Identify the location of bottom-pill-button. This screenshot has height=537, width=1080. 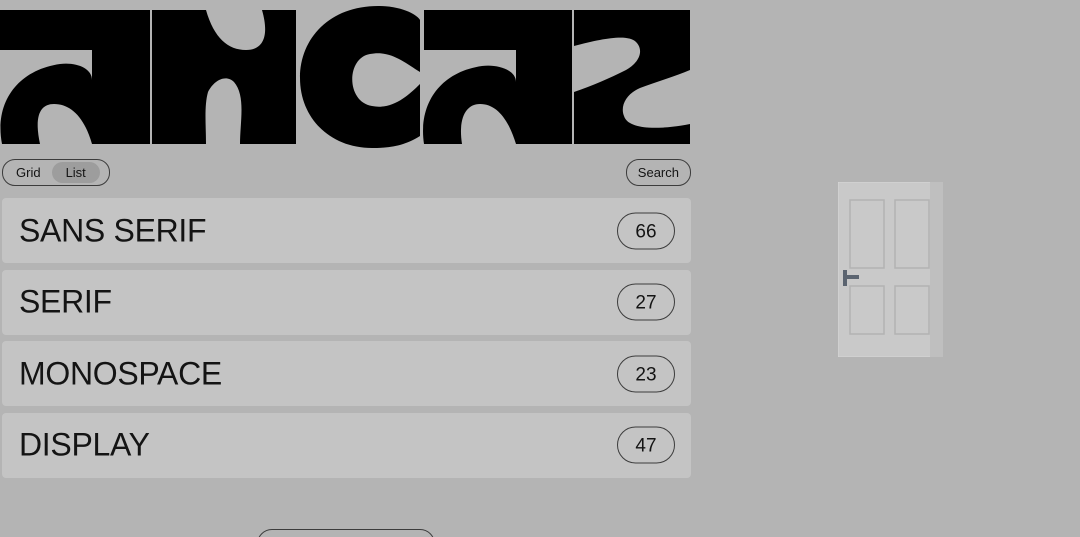
(346, 533).